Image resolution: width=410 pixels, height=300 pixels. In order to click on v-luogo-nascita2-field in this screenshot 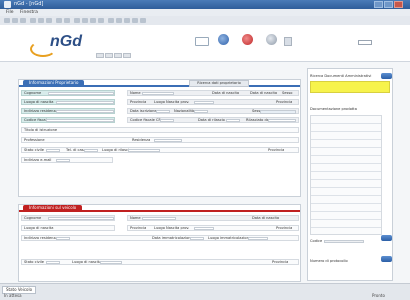, I will do `click(111, 262)`.